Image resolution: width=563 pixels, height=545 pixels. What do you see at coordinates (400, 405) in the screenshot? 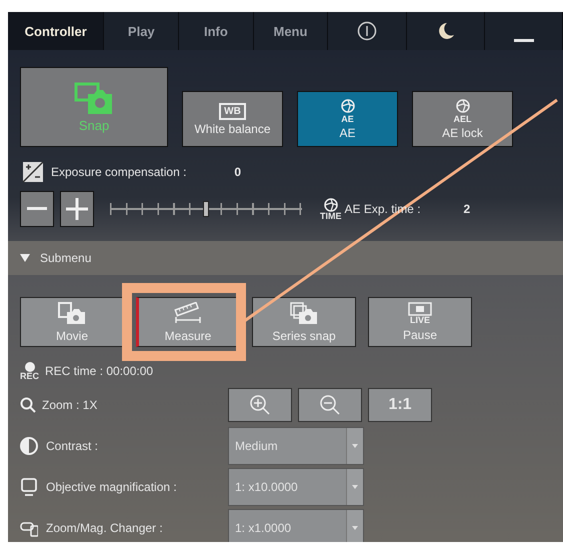
I see `zoom-button: 1:1` at bounding box center [400, 405].